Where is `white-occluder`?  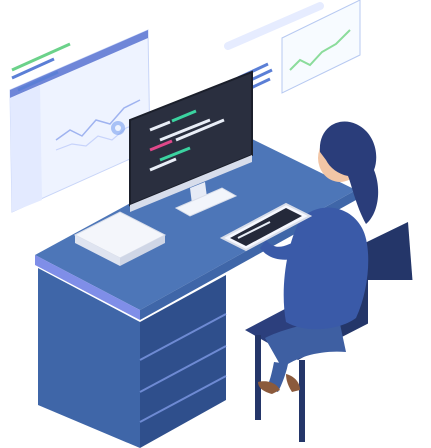
white-occluder is located at coordinates (399, 364).